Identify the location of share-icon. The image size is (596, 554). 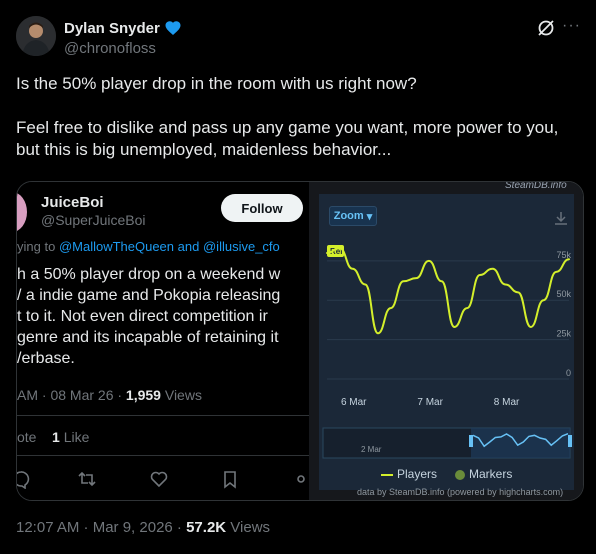
(301, 479).